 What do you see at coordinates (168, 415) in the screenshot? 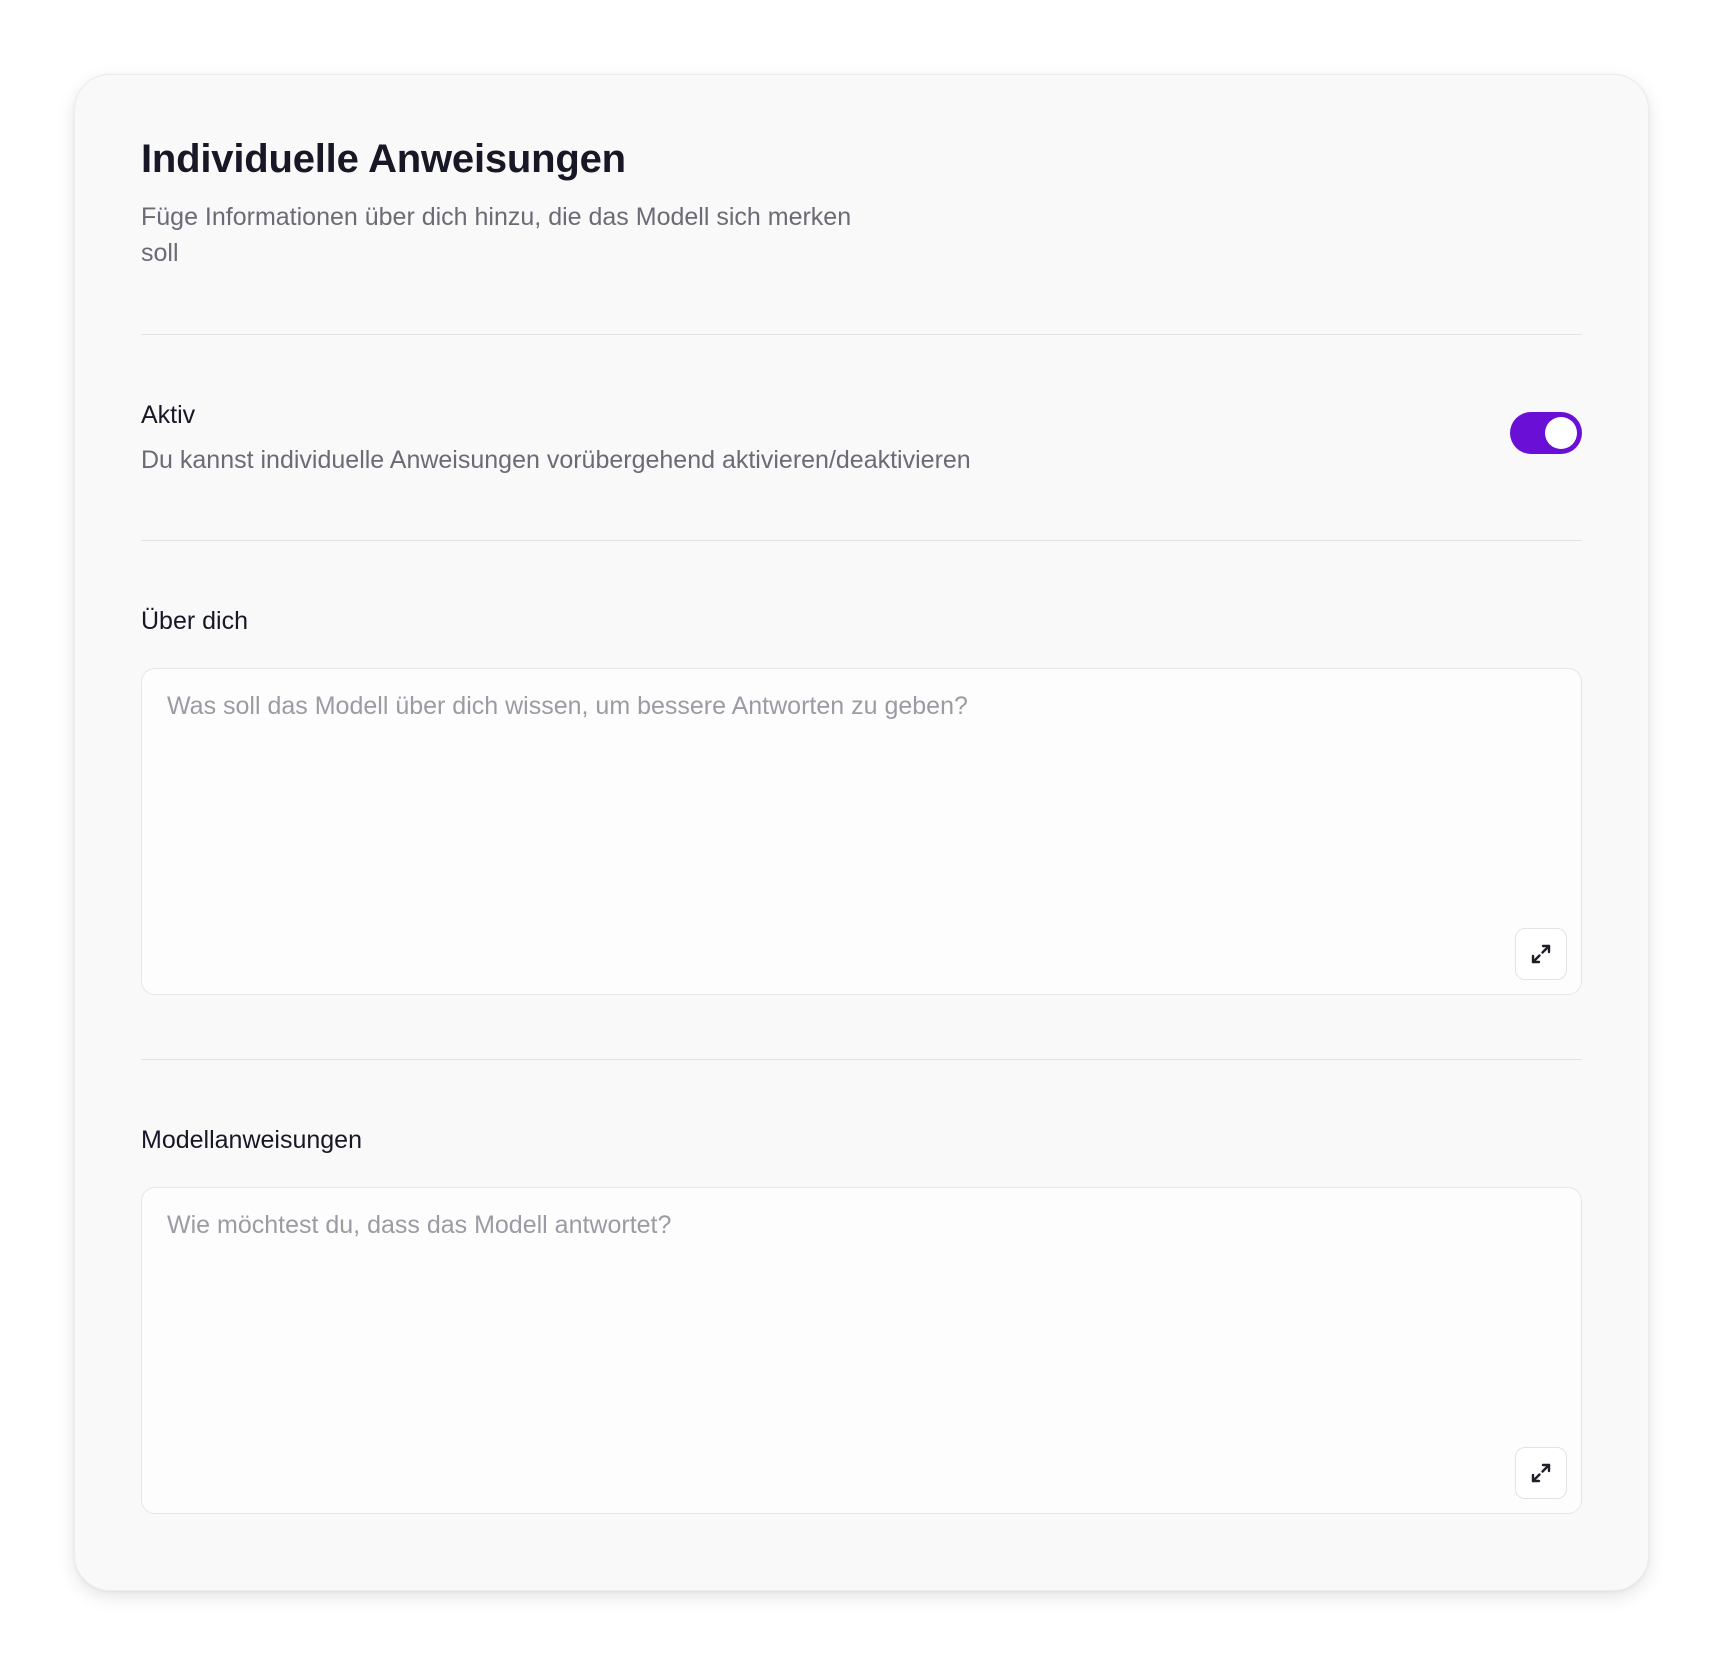
I see `active-label: Aktiv` at bounding box center [168, 415].